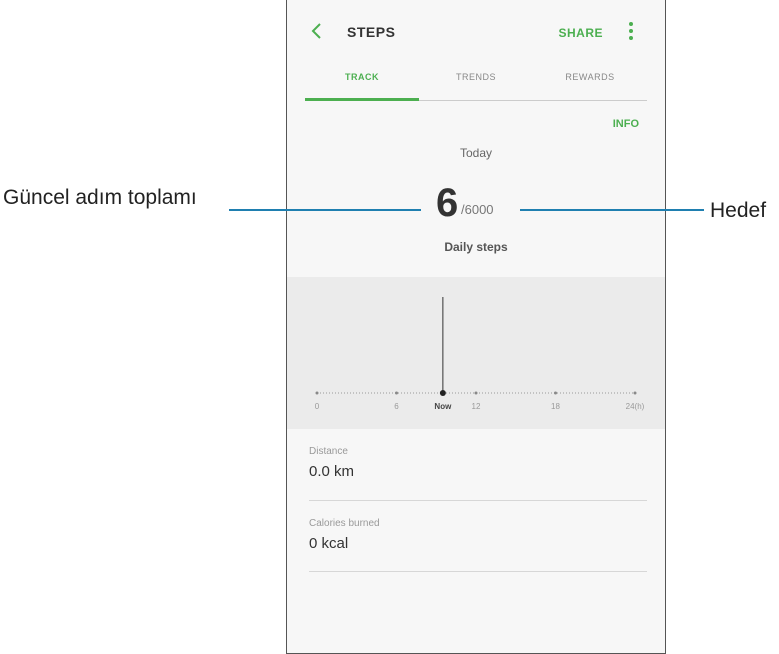  What do you see at coordinates (325, 210) in the screenshot?
I see `callout-line-left` at bounding box center [325, 210].